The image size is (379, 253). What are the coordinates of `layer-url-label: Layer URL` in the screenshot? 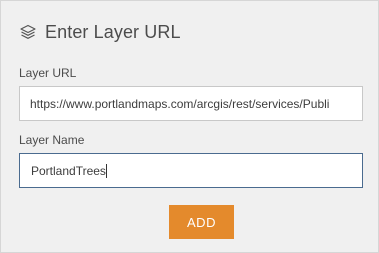 It's located at (48, 73).